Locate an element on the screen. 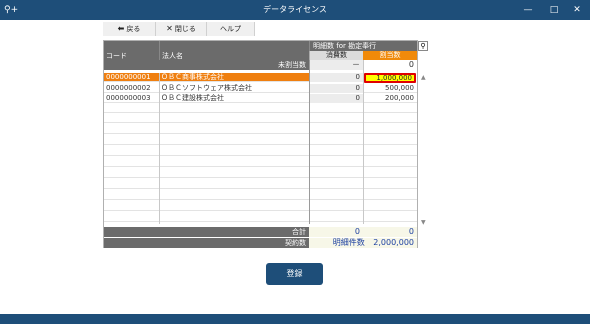 Image resolution: width=590 pixels, height=324 pixels. window-title: データライセンス is located at coordinates (295, 9).